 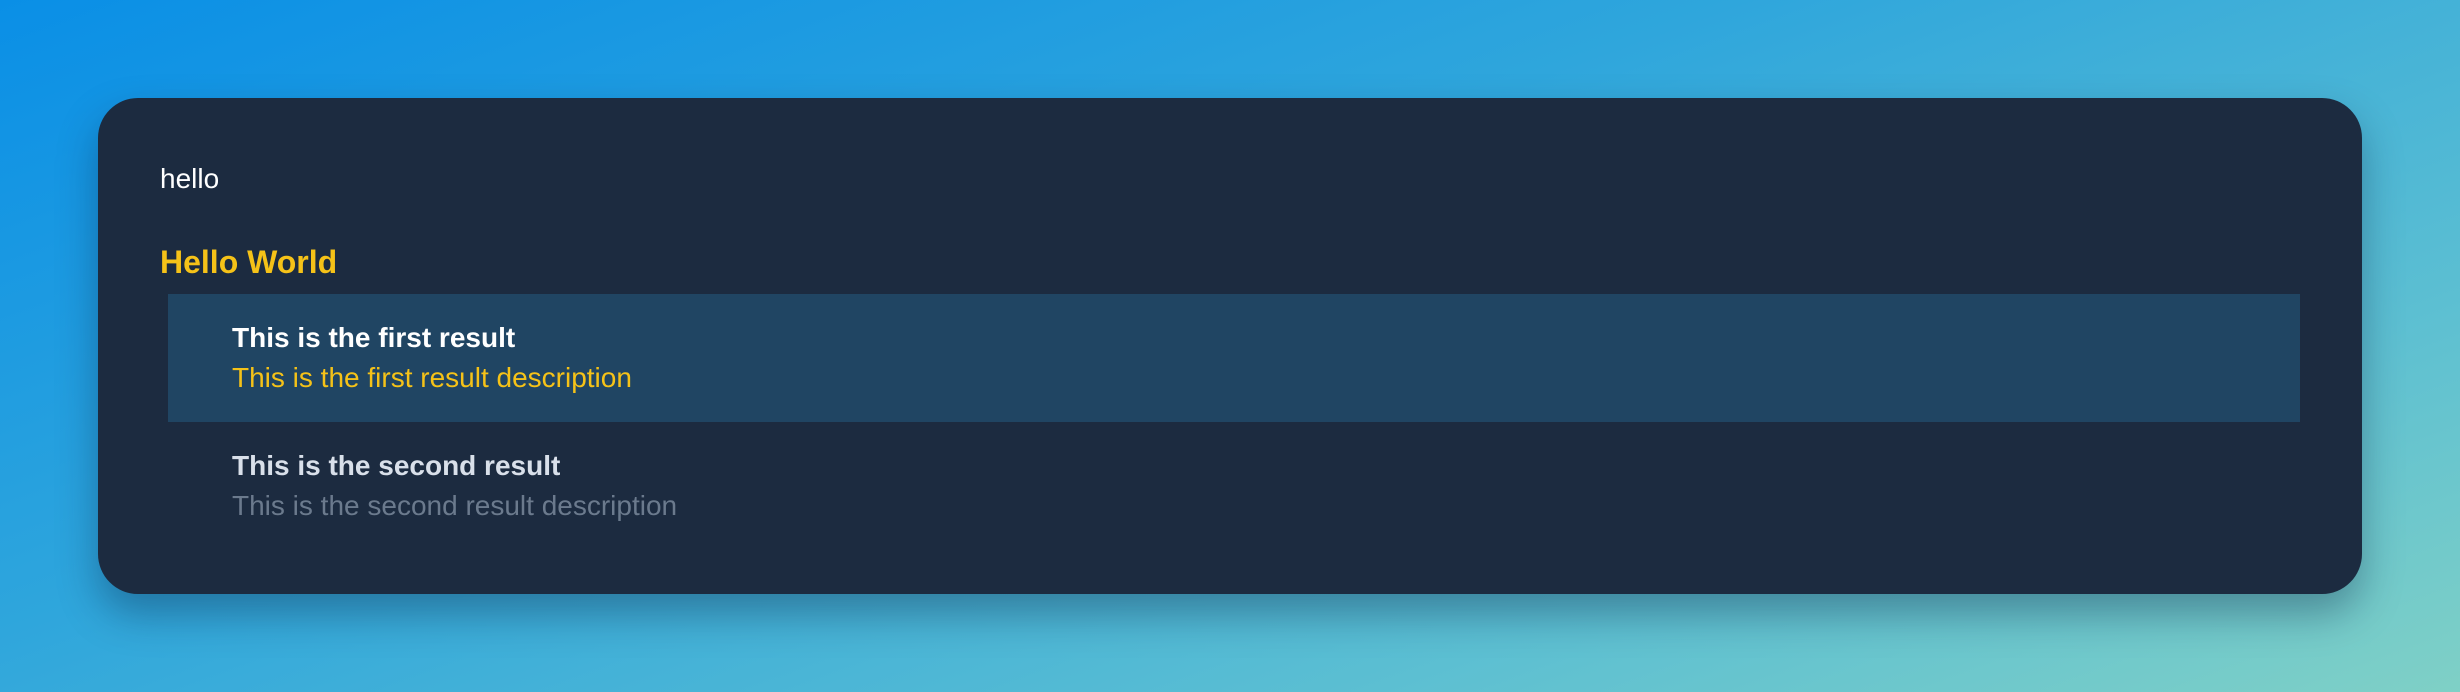 I want to click on result-group-title: Hello World, so click(x=249, y=262).